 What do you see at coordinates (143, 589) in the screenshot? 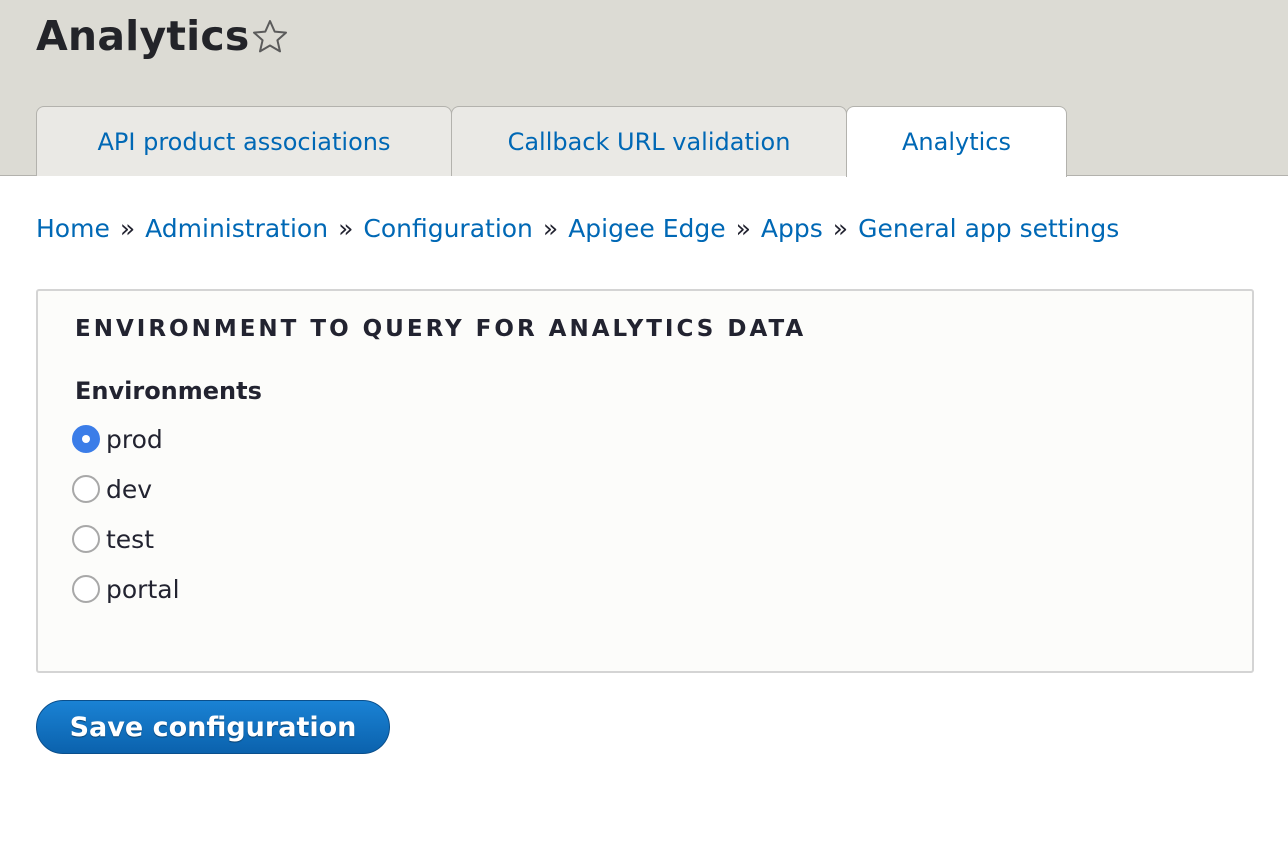
I see `radio-label-portal: portal` at bounding box center [143, 589].